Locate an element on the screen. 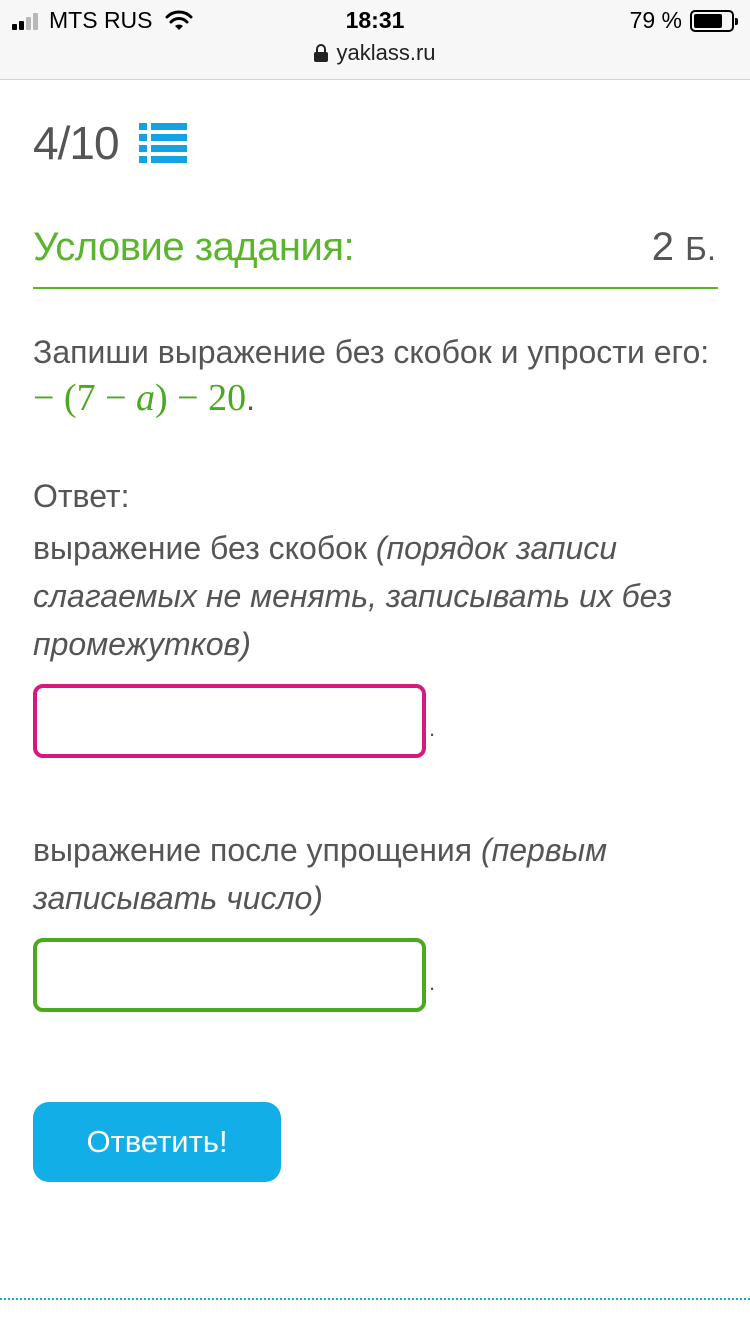 Image resolution: width=750 pixels, height=1334 pixels. math-expression: − (7 − a) − 20. is located at coordinates (144, 398).